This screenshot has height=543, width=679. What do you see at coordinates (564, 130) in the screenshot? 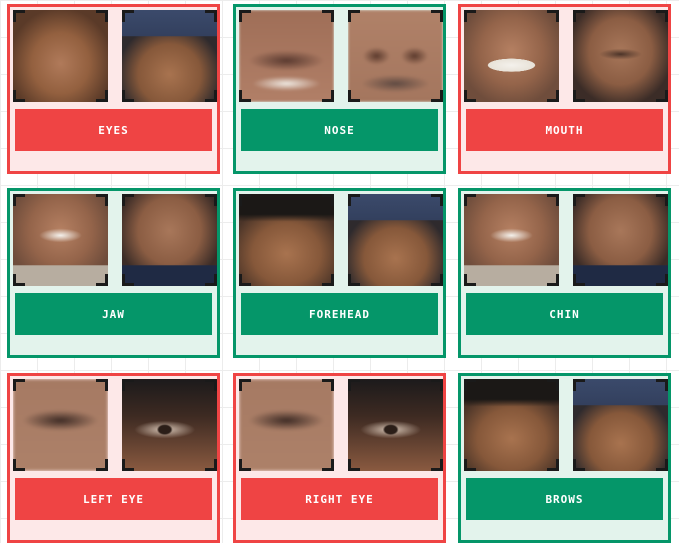
I see `mouth-button: MOUTH` at bounding box center [564, 130].